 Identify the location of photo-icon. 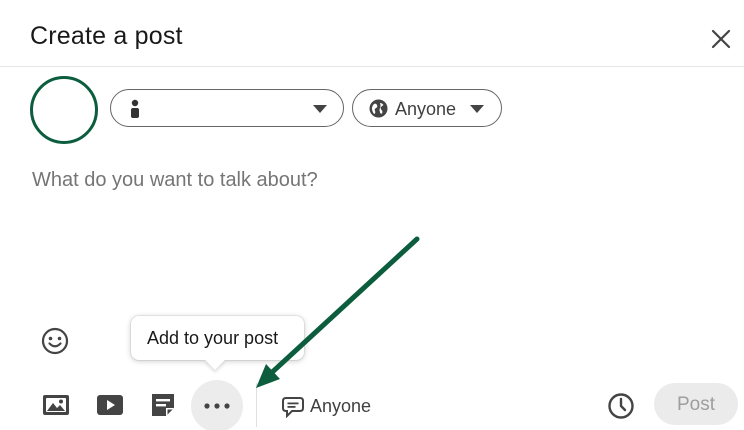
(56, 405).